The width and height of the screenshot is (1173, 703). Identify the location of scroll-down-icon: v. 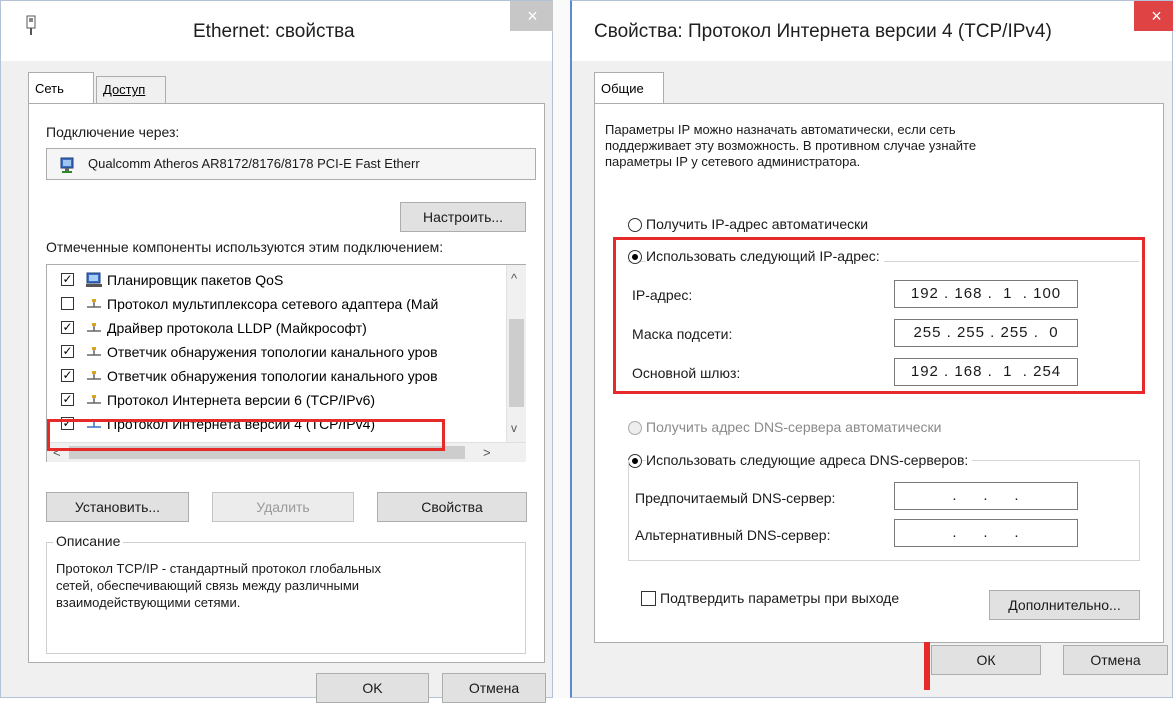
(514, 428).